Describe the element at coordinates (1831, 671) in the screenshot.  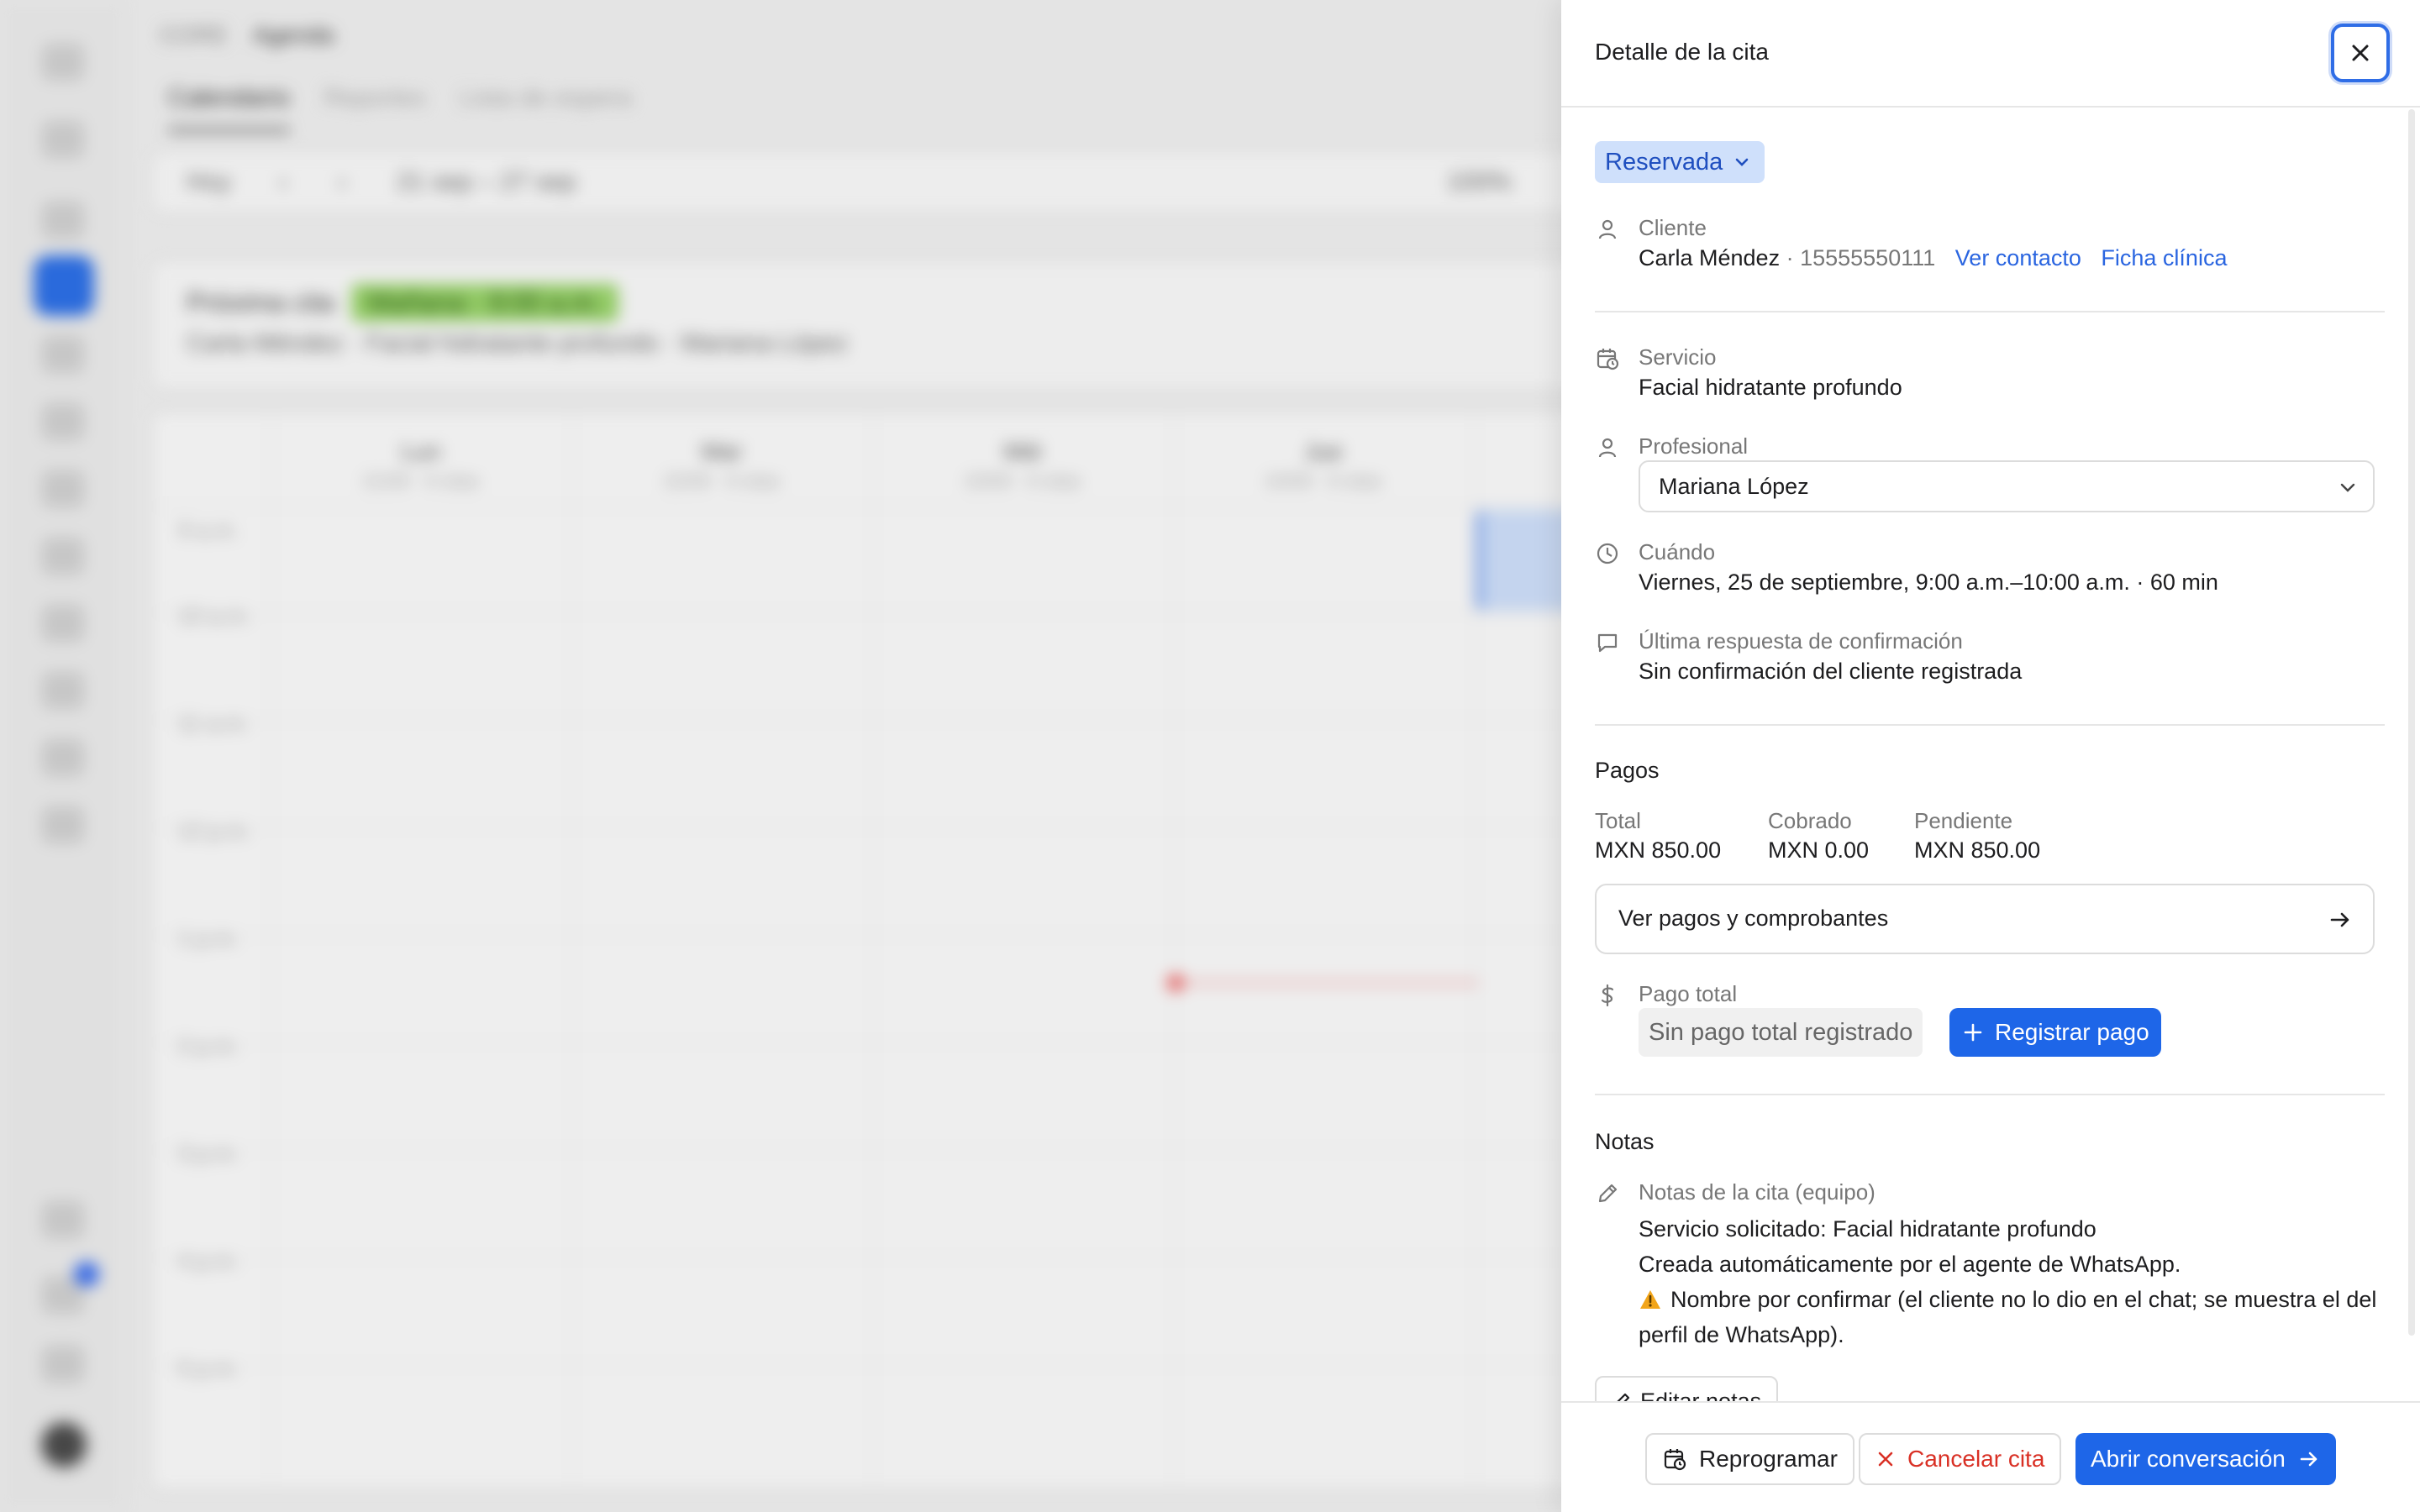
I see `confirmation-value: Sin confirmación del cliente registrada` at that location.